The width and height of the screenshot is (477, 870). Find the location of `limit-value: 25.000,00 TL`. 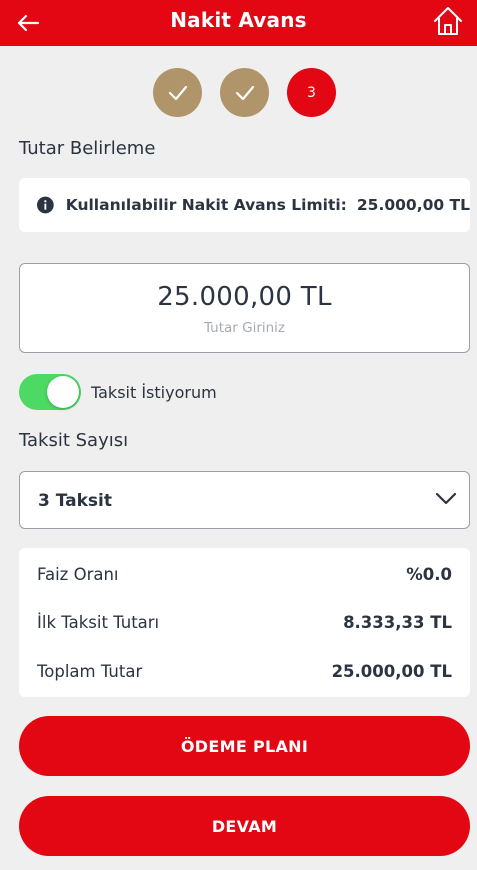

limit-value: 25.000,00 TL is located at coordinates (413, 205).